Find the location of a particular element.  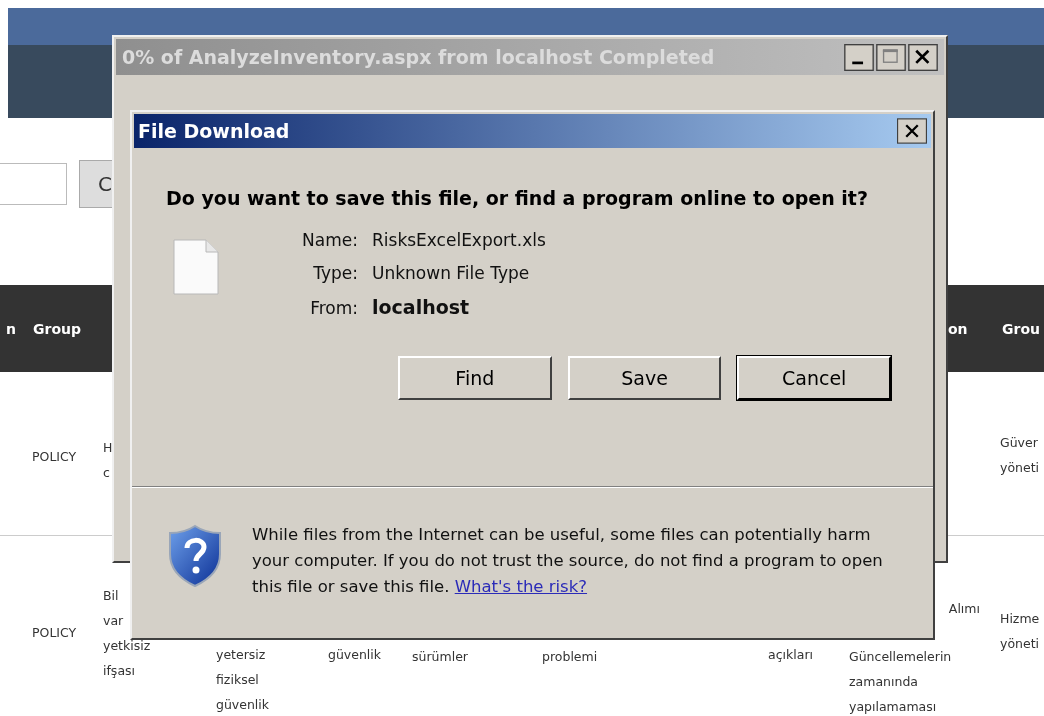

file-icon is located at coordinates (196, 267).